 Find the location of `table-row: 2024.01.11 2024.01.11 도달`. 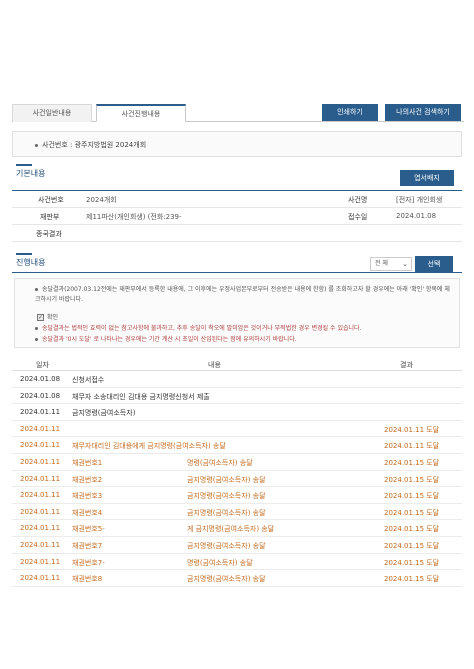

table-row: 2024.01.11 2024.01.11 도달 is located at coordinates (237, 429).